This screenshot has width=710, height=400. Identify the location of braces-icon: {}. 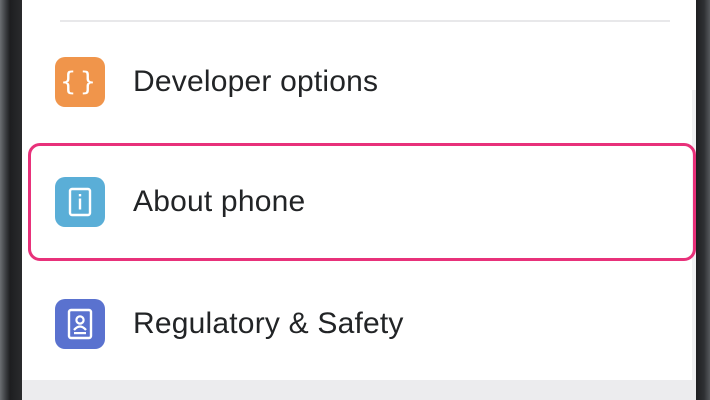
(80, 82).